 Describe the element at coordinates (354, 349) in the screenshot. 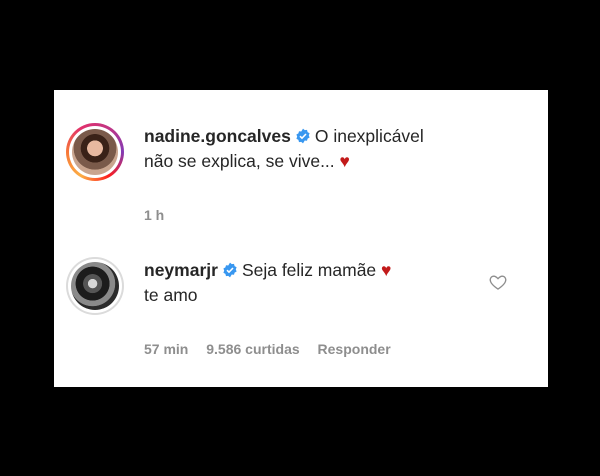

I see `reply-button: Responder` at that location.